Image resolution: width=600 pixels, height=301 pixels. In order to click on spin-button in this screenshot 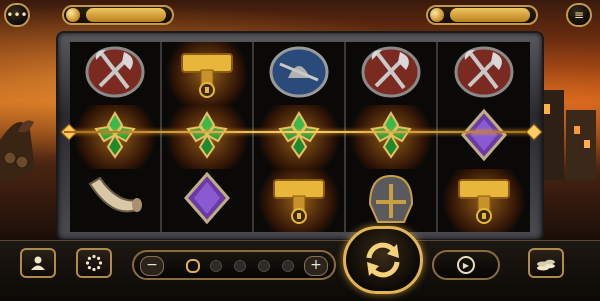, I will do `click(383, 260)`.